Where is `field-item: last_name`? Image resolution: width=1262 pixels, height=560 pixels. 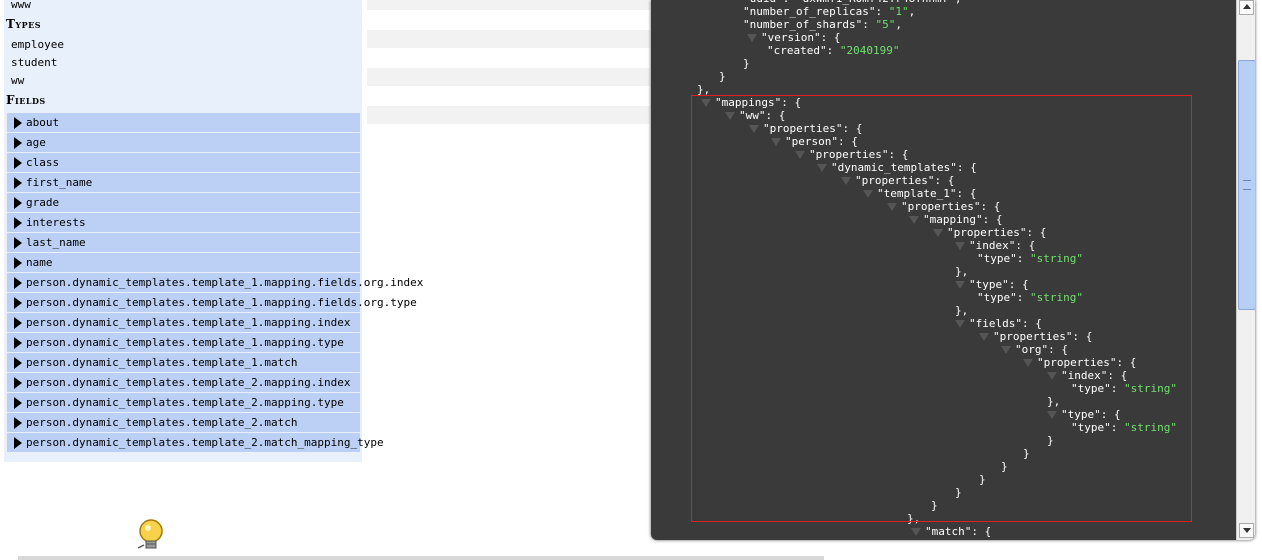 field-item: last_name is located at coordinates (183, 243).